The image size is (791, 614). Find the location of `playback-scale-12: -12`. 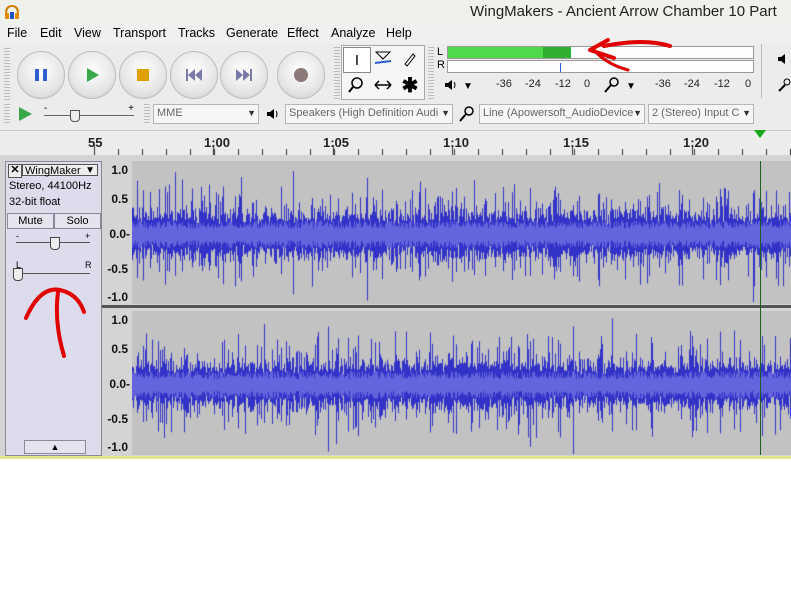

playback-scale-12: -12 is located at coordinates (563, 84).